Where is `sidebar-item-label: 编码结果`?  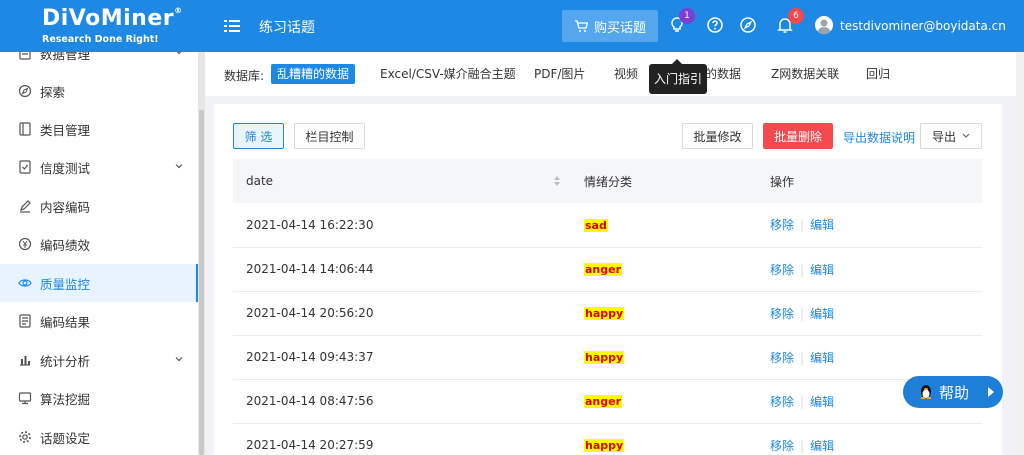 sidebar-item-label: 编码结果 is located at coordinates (65, 322).